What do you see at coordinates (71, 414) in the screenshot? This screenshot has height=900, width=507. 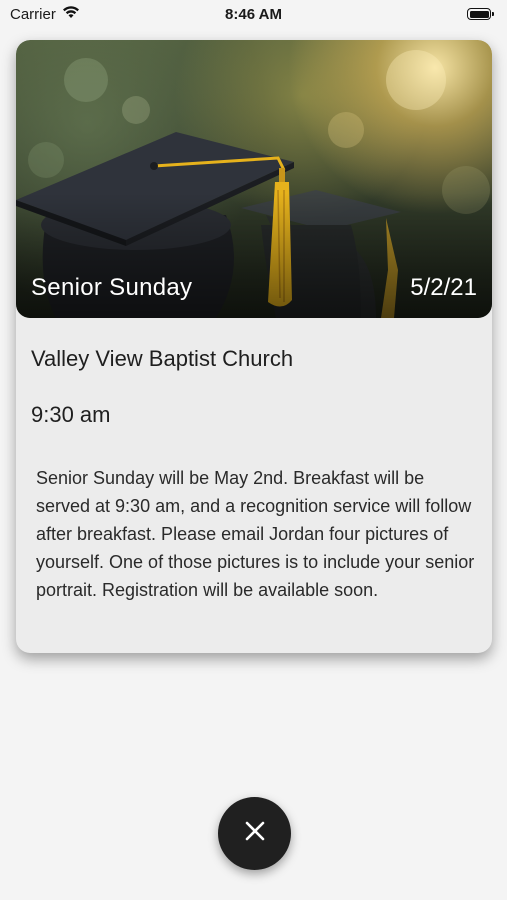 I see `event-time: 9:30 am` at bounding box center [71, 414].